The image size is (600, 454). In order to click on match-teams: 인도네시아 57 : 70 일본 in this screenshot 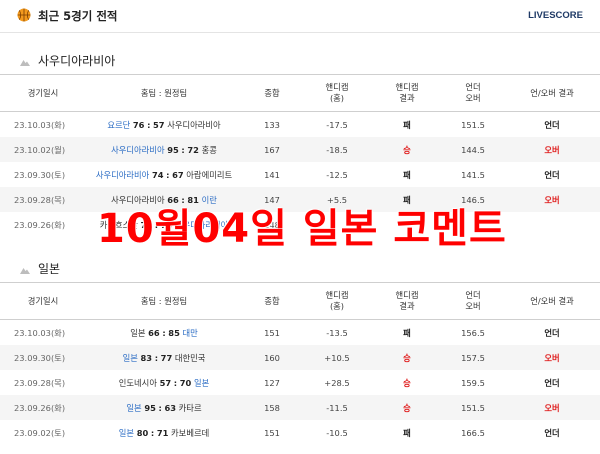, I will do `click(164, 382)`.